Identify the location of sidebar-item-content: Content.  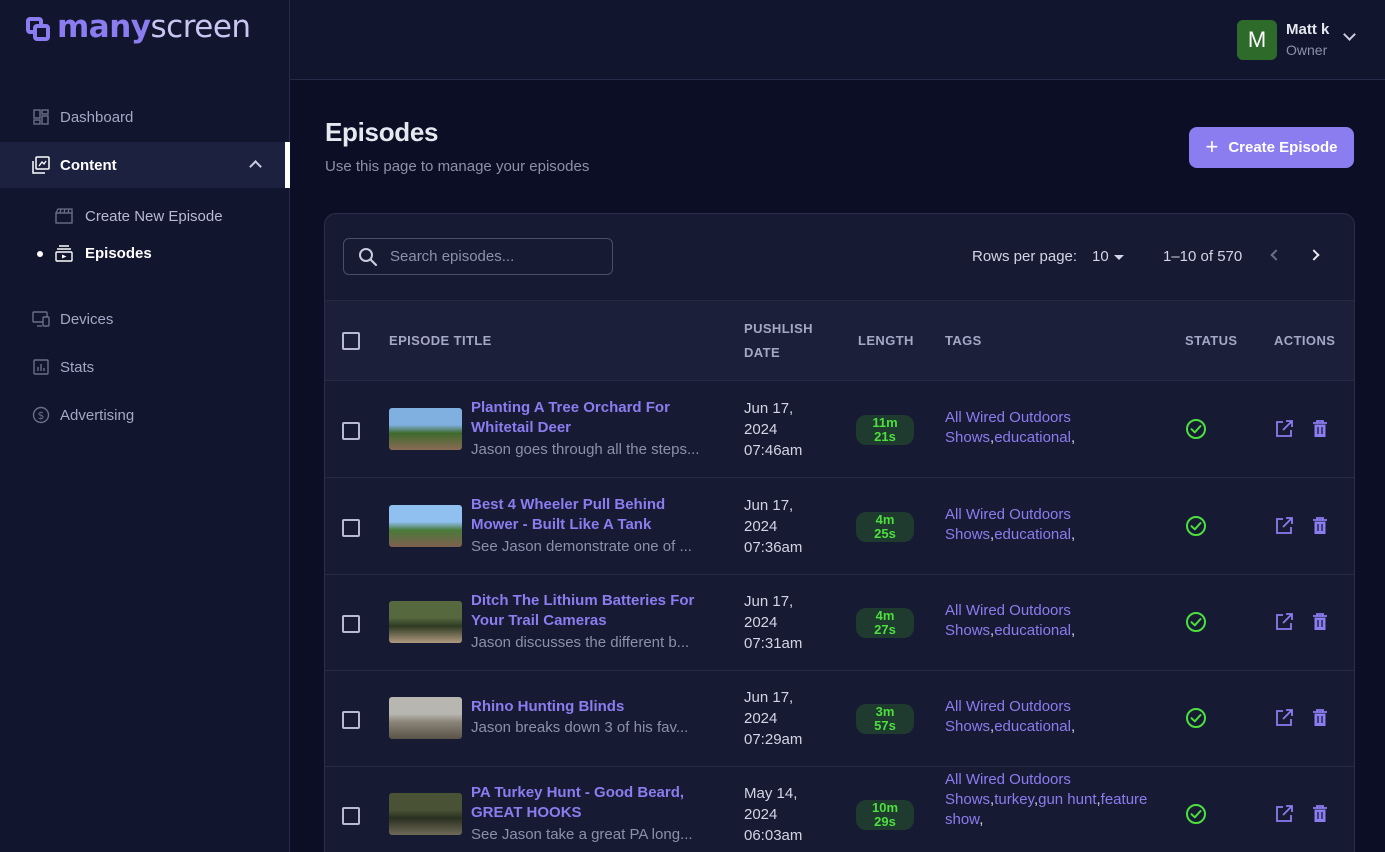
(145, 165).